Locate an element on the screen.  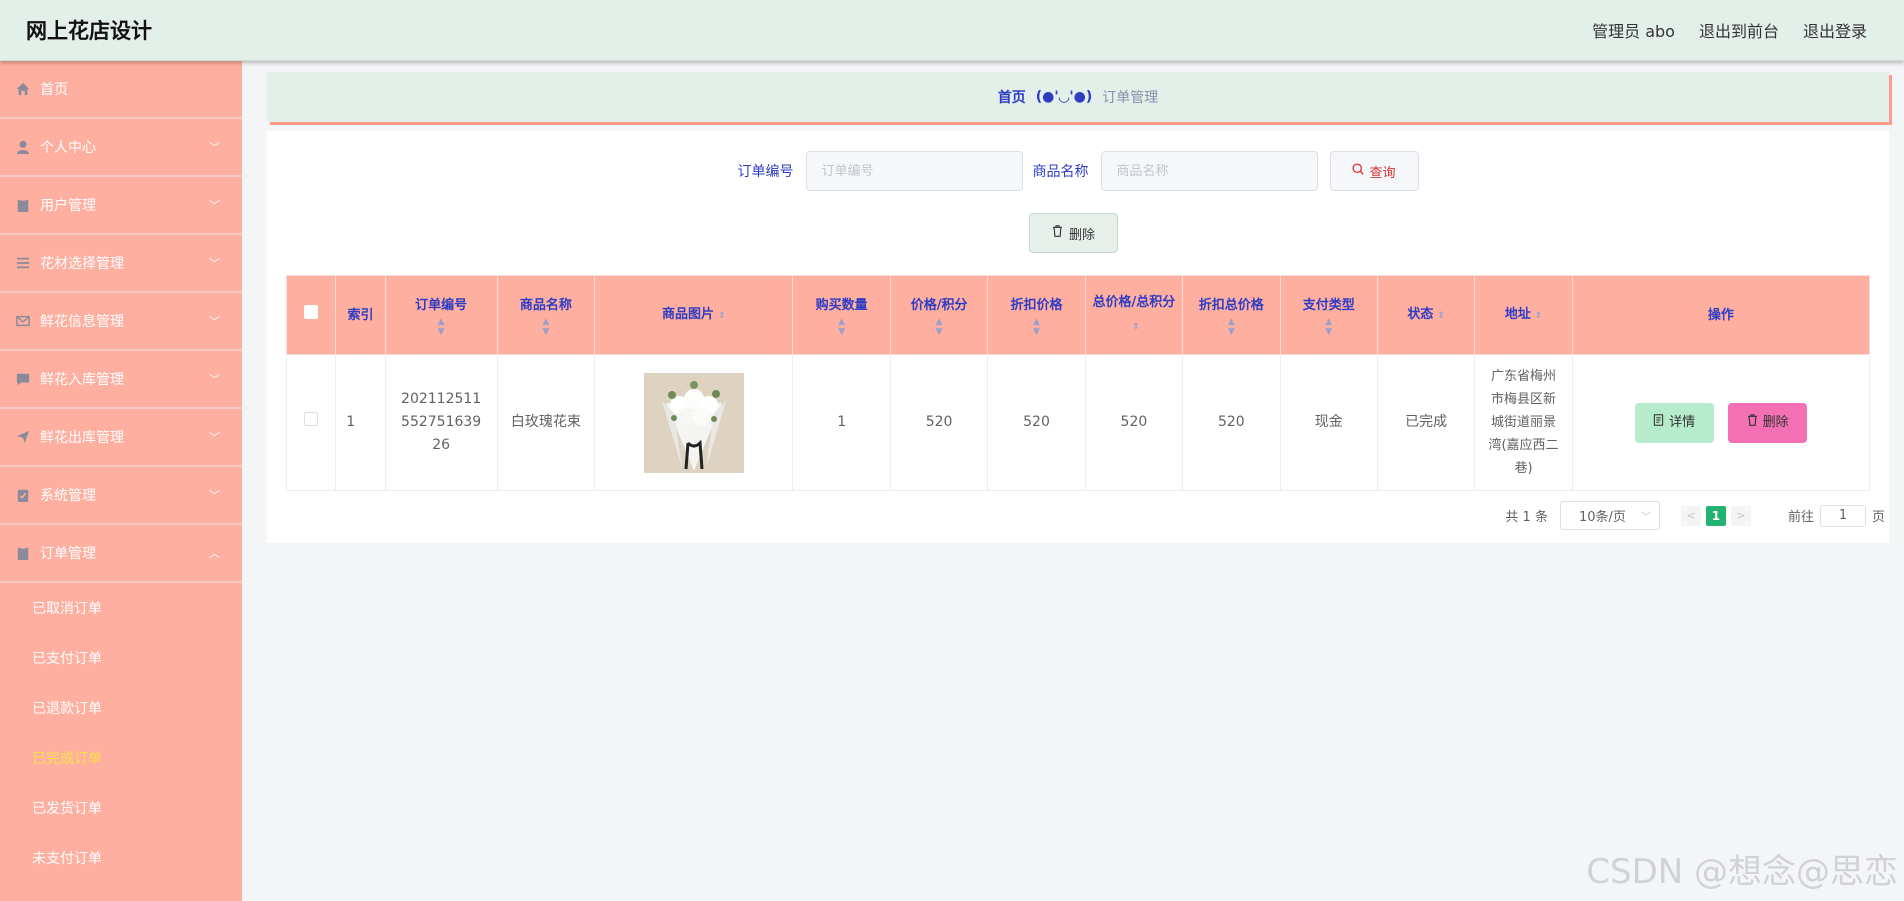
sidebar-subitem-refunded: 已退款订单 is located at coordinates (121, 708).